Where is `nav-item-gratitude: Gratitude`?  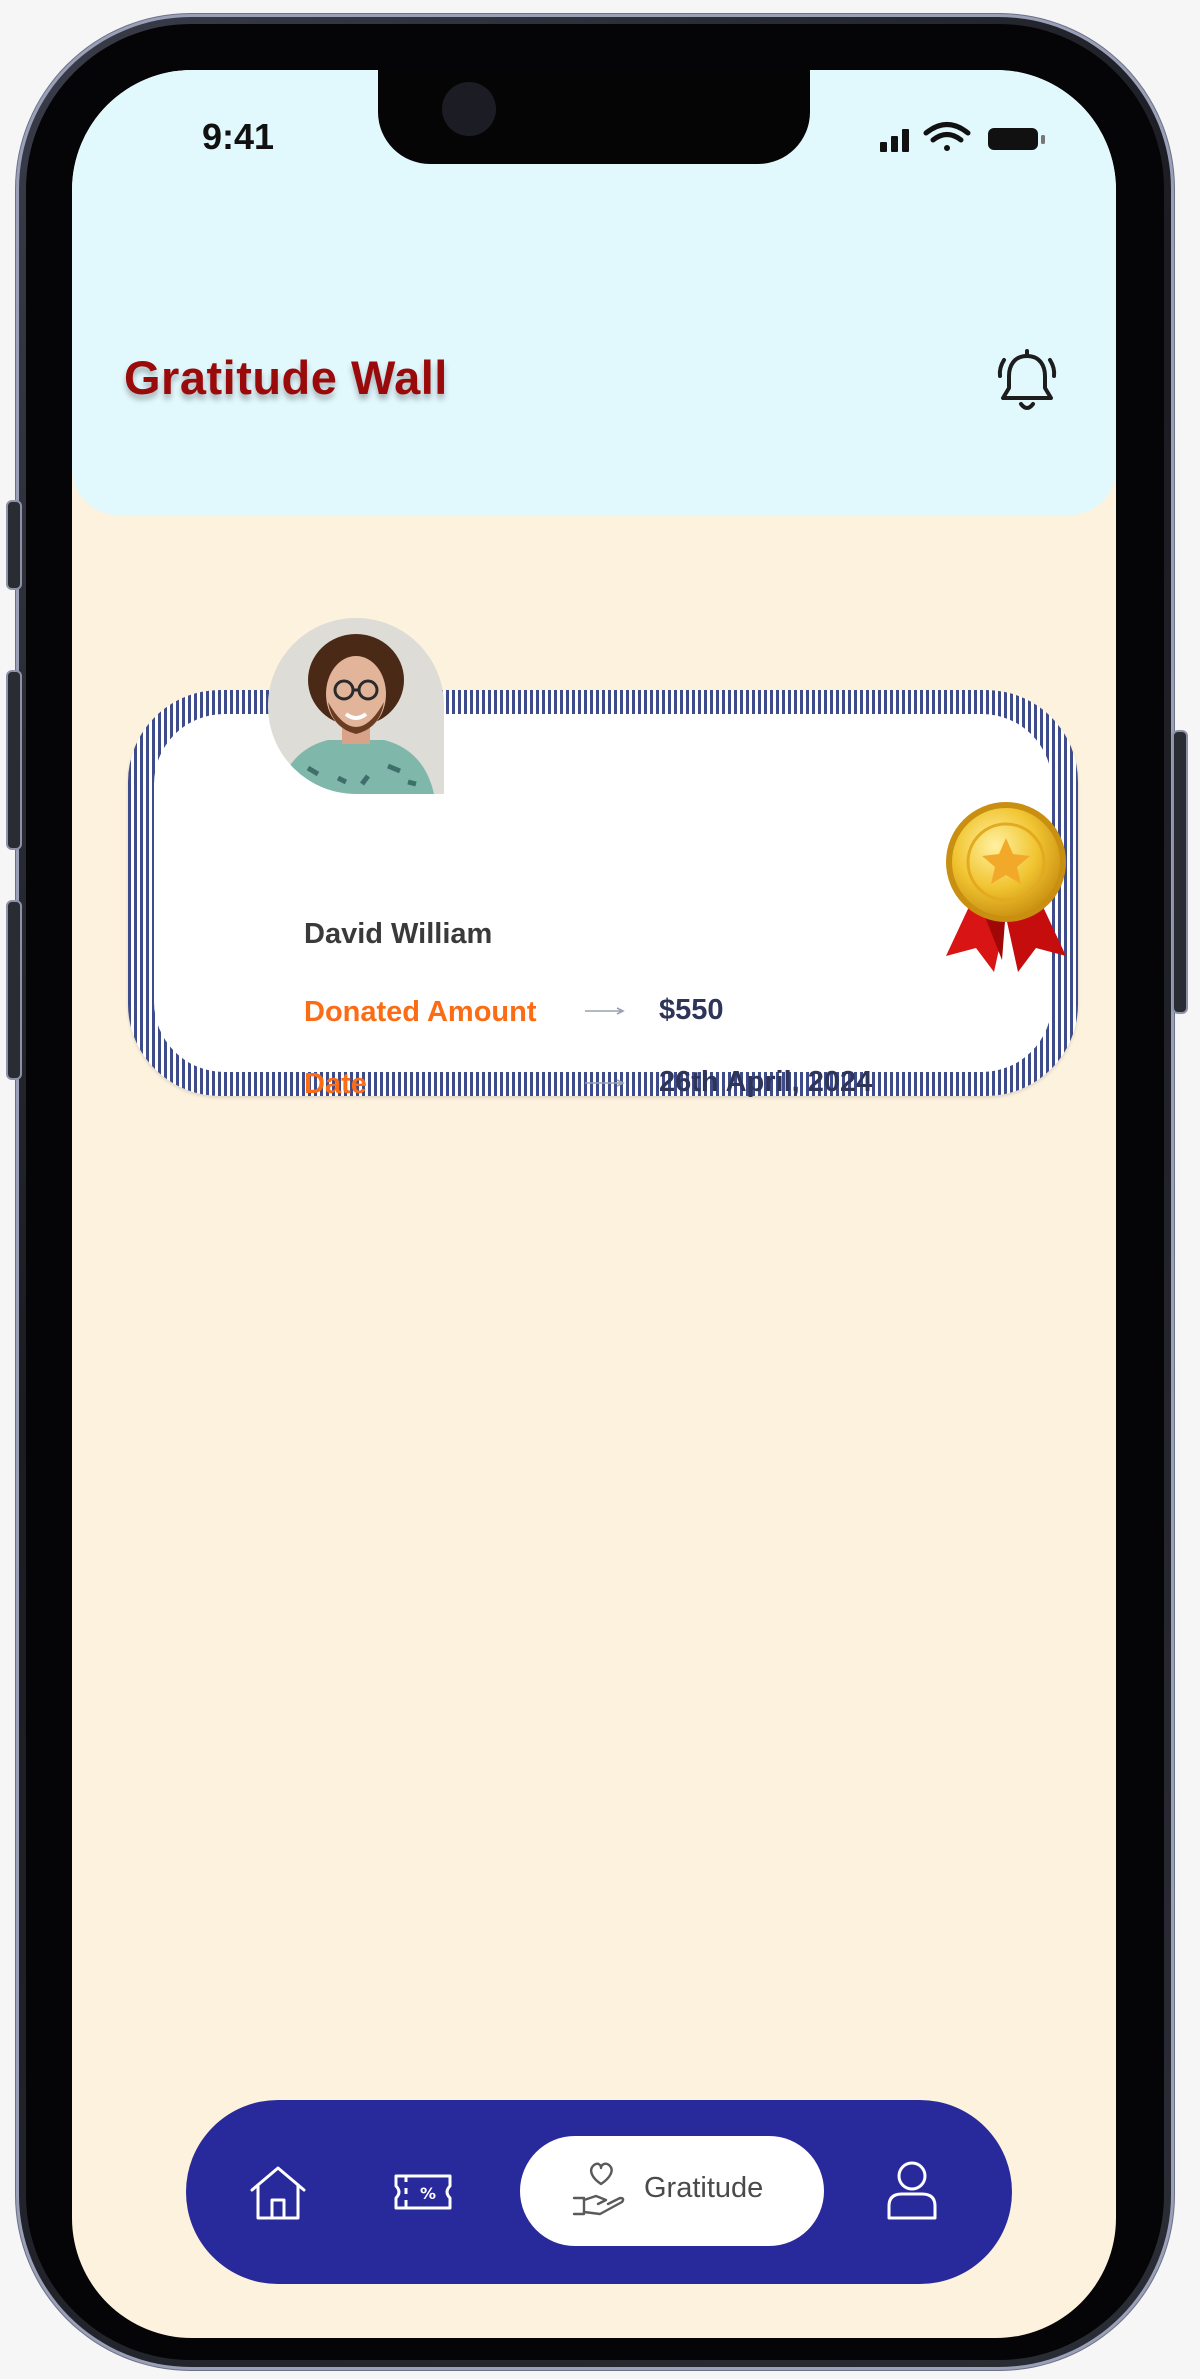 nav-item-gratitude: Gratitude is located at coordinates (672, 2191).